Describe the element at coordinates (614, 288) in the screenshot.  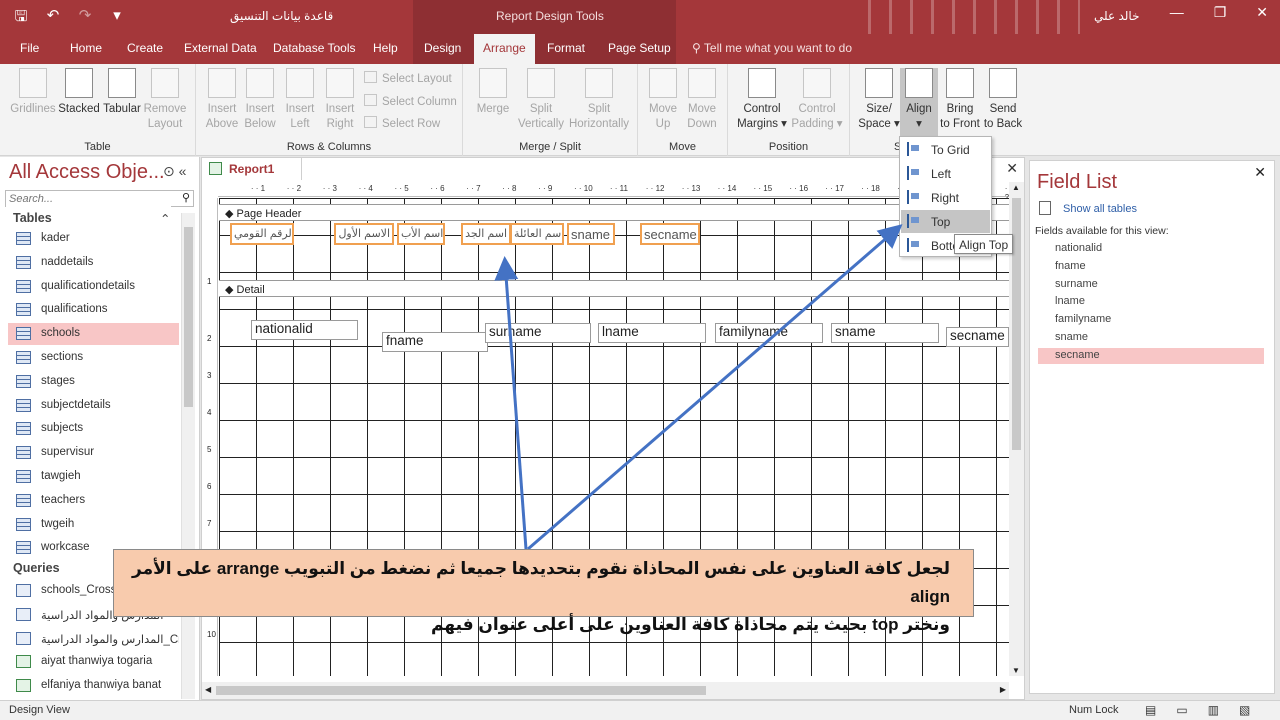
I see `detail-bar: ◆ Detail` at that location.